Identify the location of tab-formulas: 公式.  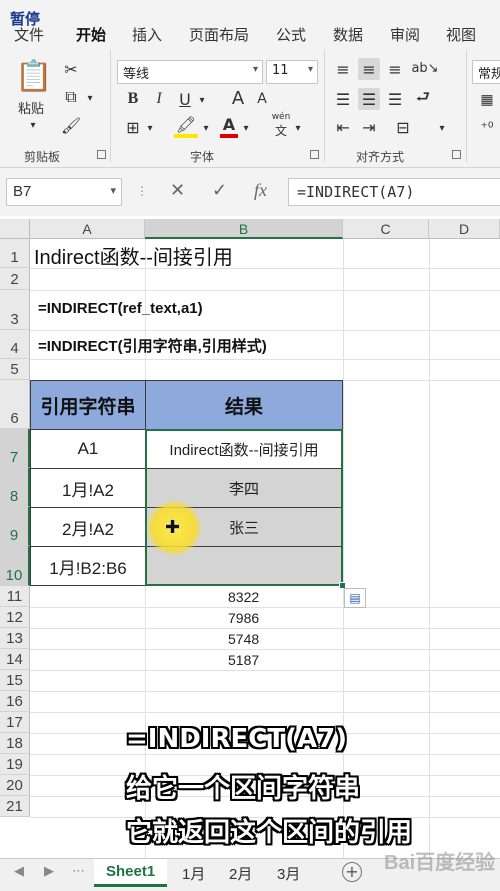
(291, 34).